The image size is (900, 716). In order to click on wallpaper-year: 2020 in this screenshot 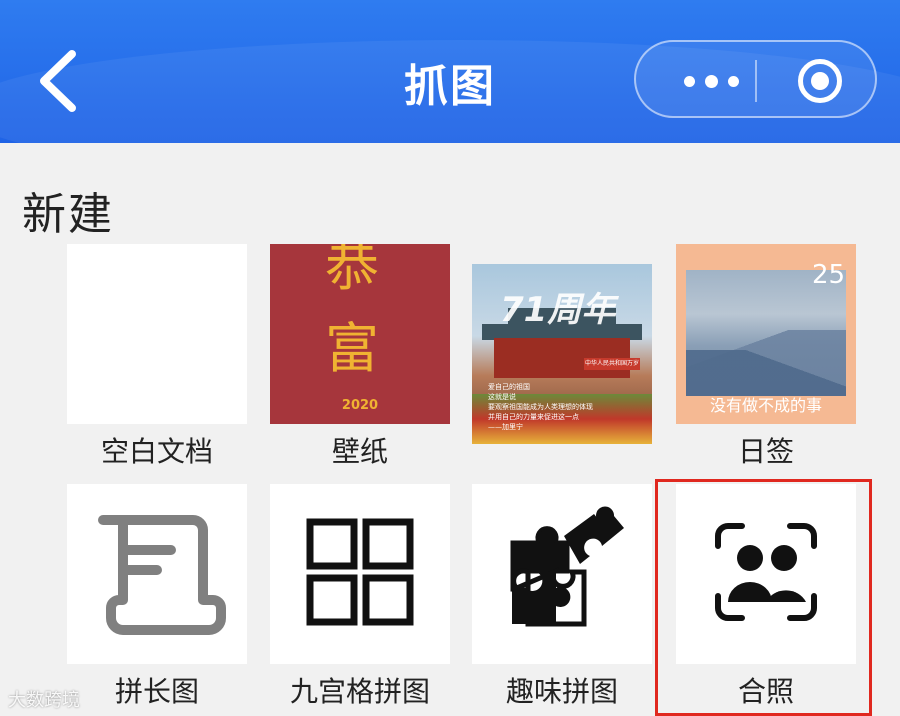, I will do `click(360, 405)`.